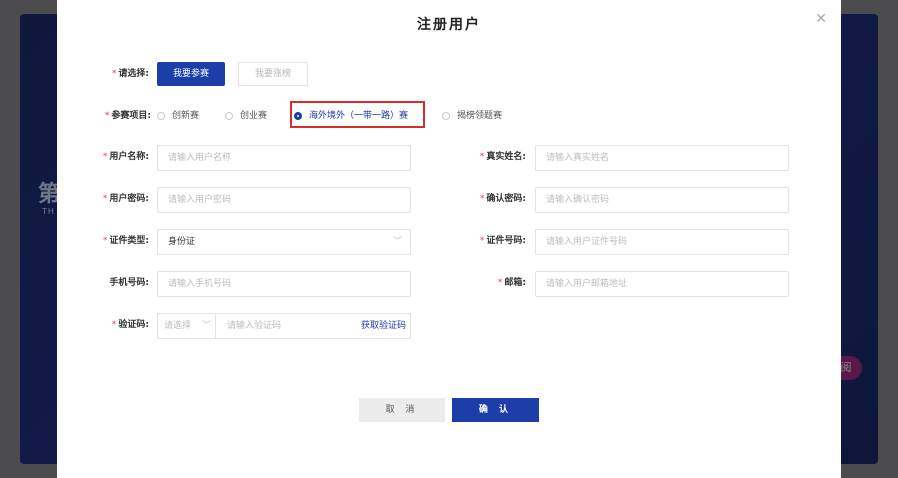  What do you see at coordinates (502, 157) in the screenshot?
I see `realname-label: * 真实姓名:` at bounding box center [502, 157].